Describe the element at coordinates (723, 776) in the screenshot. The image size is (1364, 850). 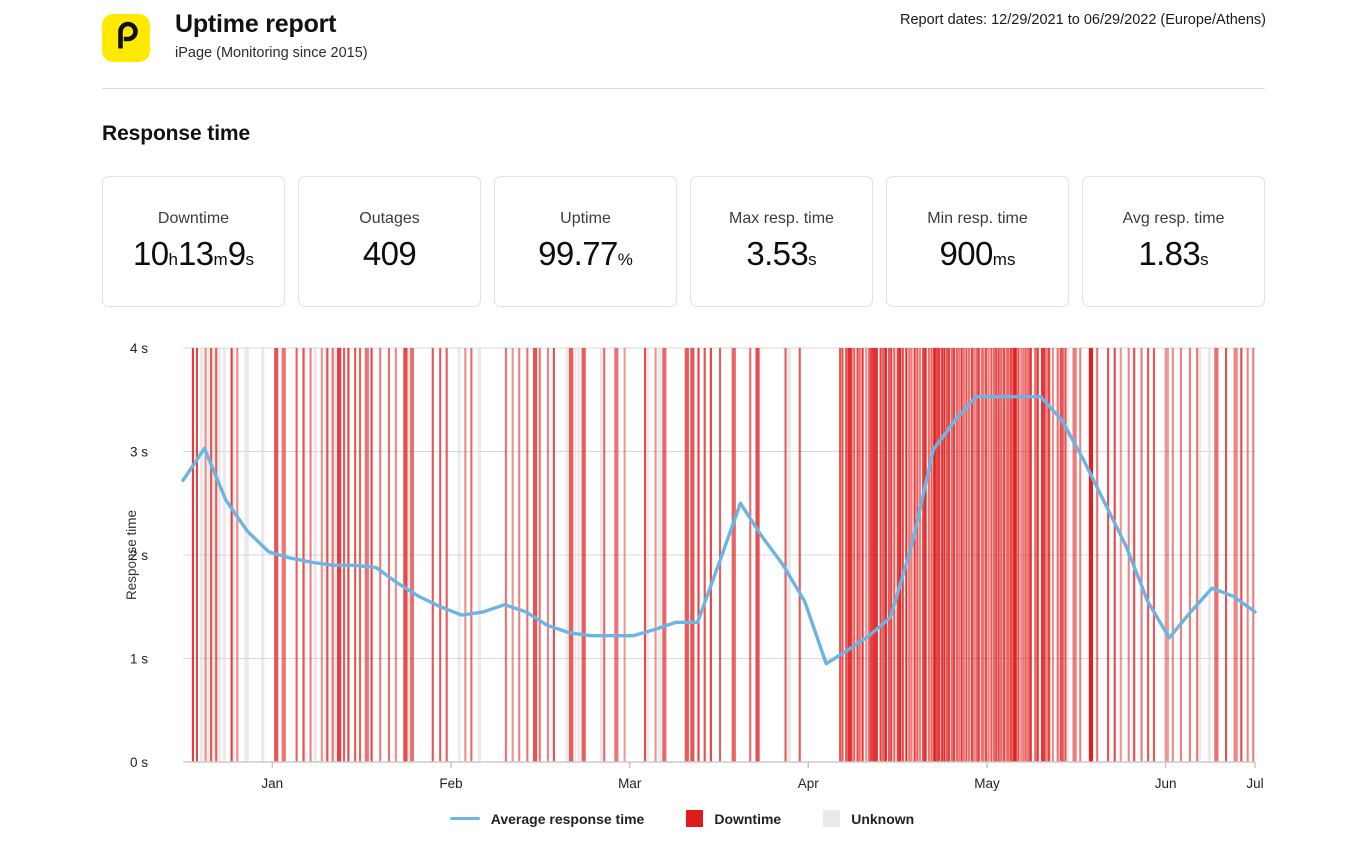
I see `x-axis: Jan Feb Mar Apr May Jun Jul` at that location.